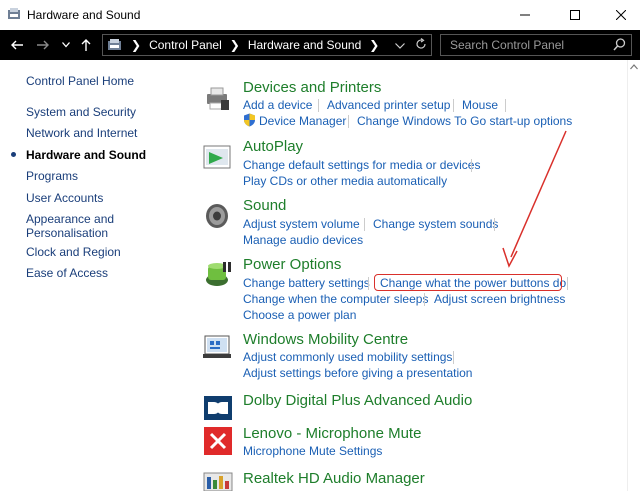 The height and width of the screenshot is (491, 640). What do you see at coordinates (303, 240) in the screenshot?
I see `manage-audio-devices-link: Manage audio devices` at bounding box center [303, 240].